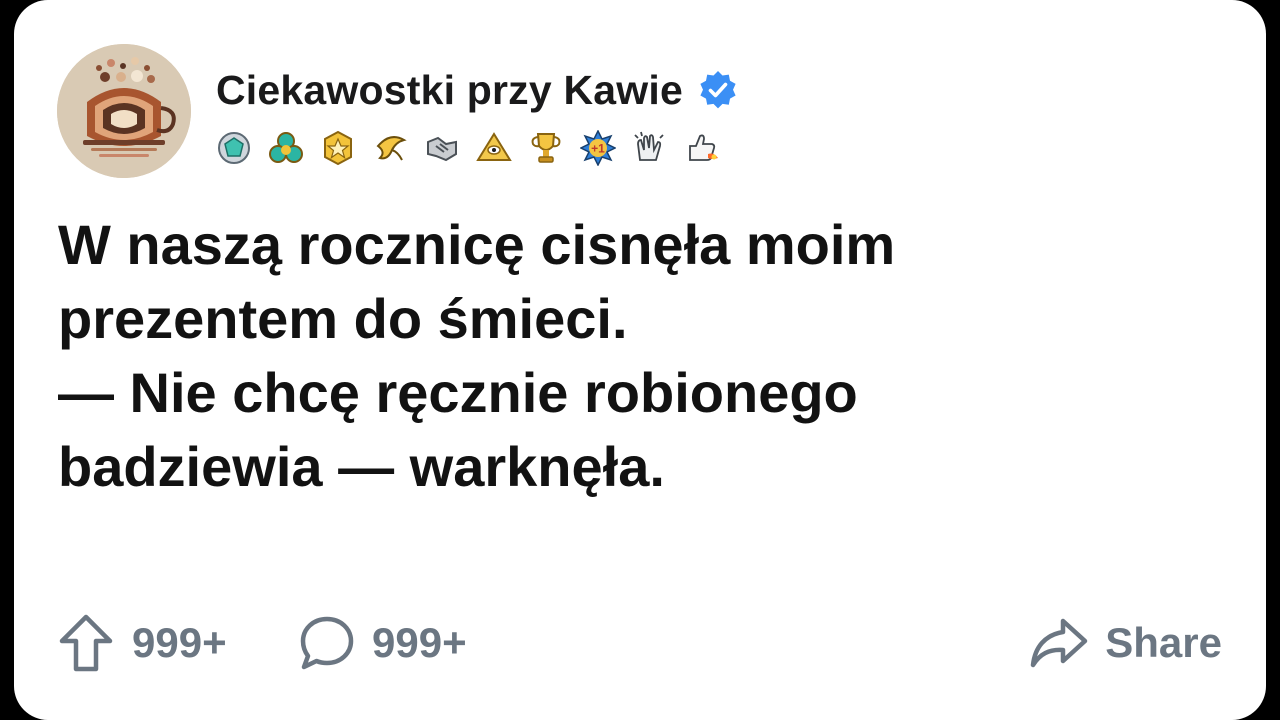 The height and width of the screenshot is (720, 1280). I want to click on share-label: Share, so click(1163, 642).